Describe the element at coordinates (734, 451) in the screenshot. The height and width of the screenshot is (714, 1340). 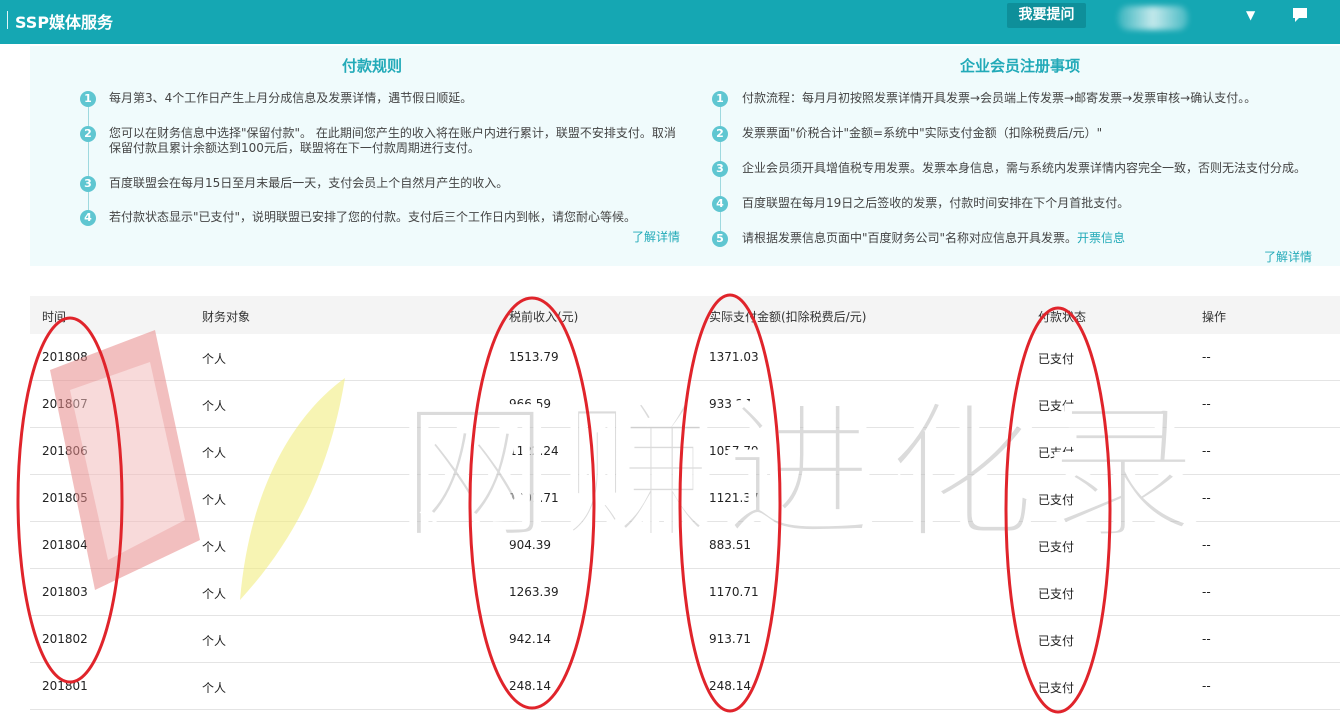
I see `cell-actual-payment: 1057.79` at that location.